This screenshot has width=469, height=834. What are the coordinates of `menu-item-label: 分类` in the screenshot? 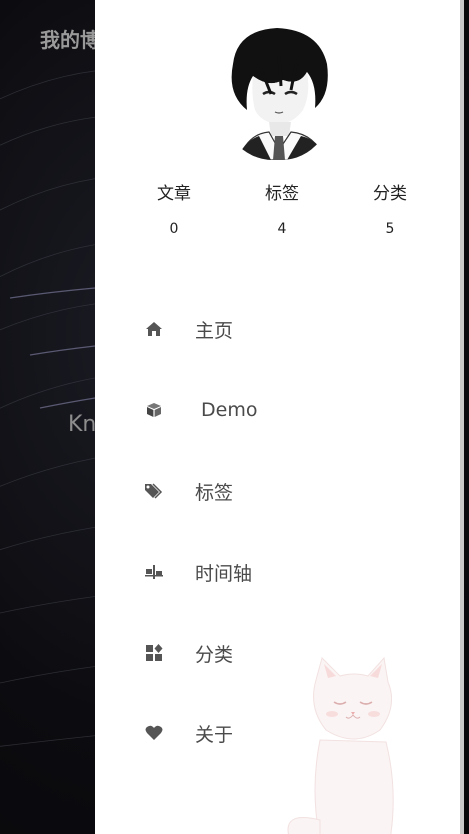 It's located at (214, 654).